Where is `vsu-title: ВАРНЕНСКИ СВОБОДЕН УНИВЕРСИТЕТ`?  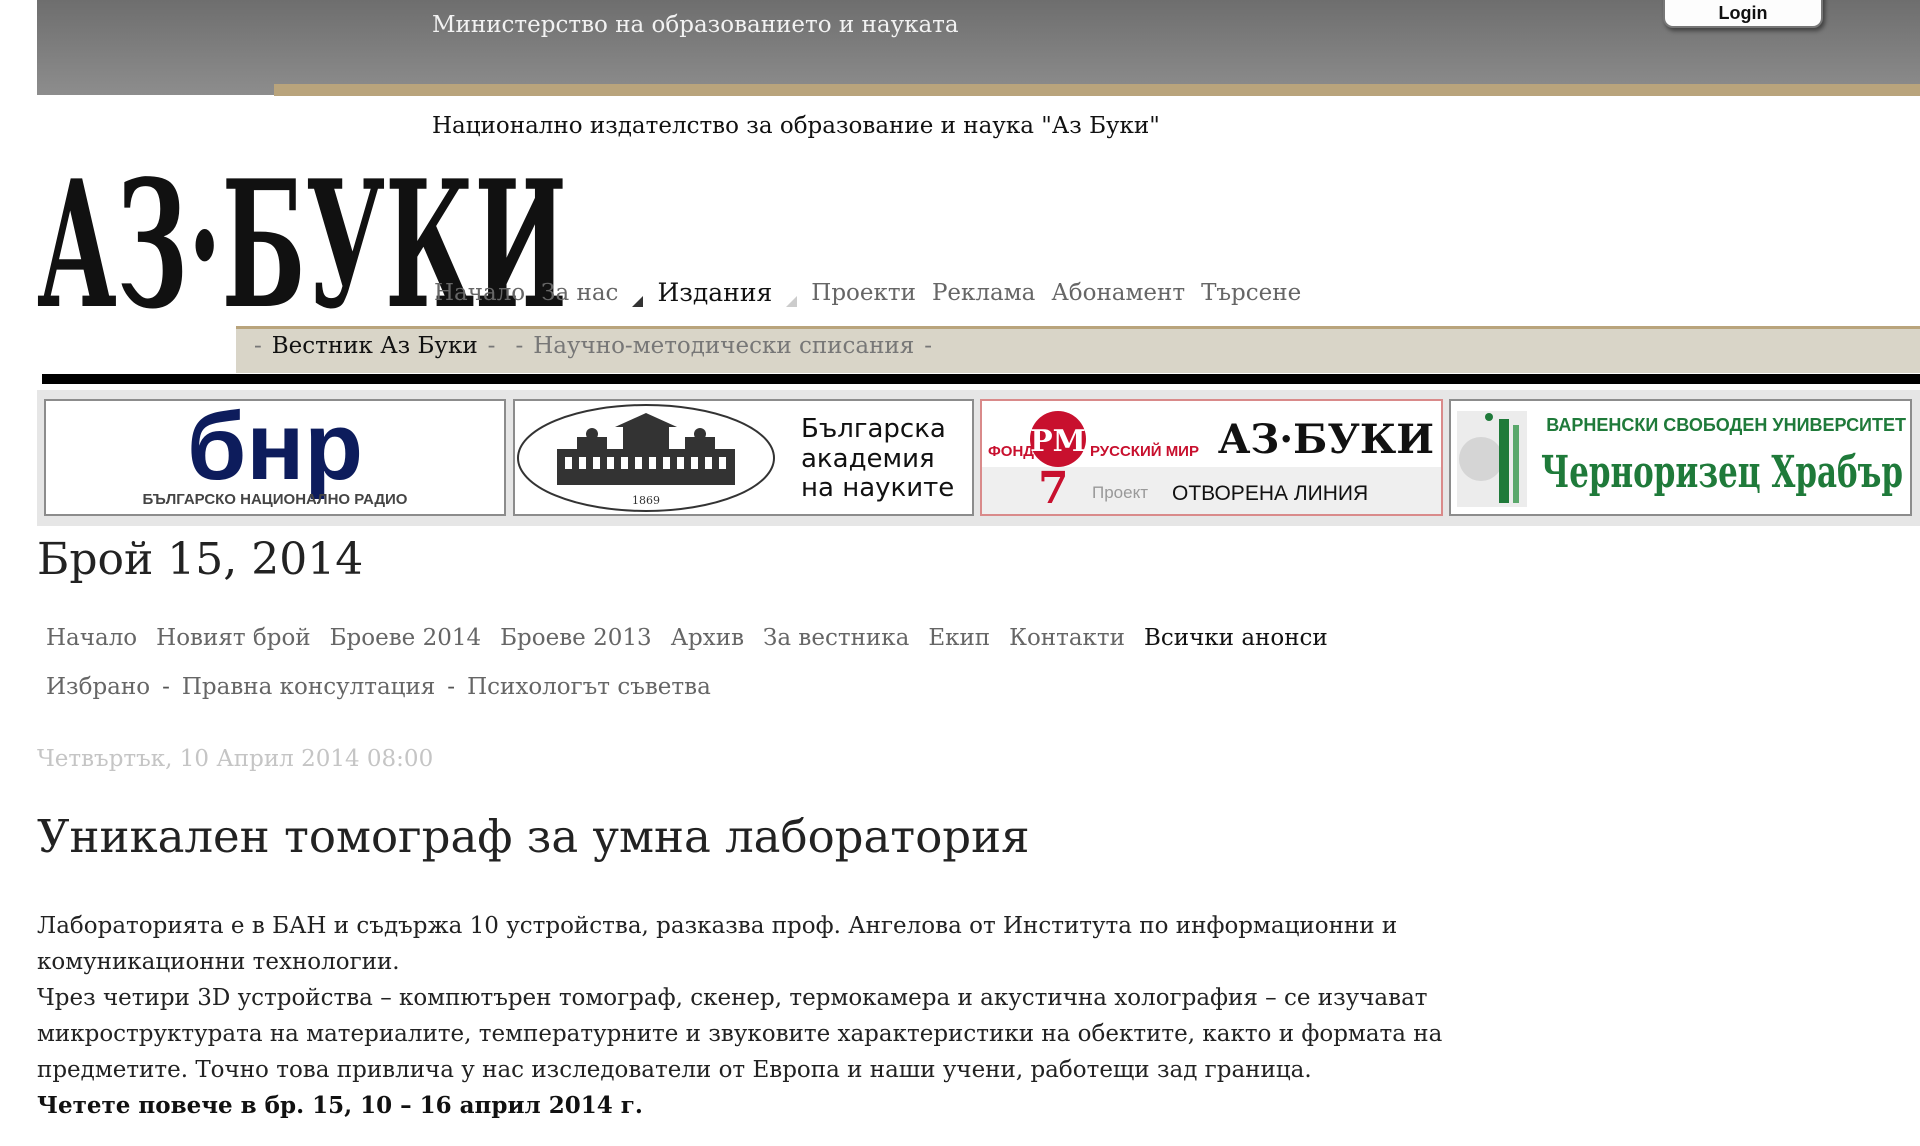 vsu-title: ВАРНЕНСКИ СВОБОДЕН УНИВЕРСИТЕТ is located at coordinates (1726, 425).